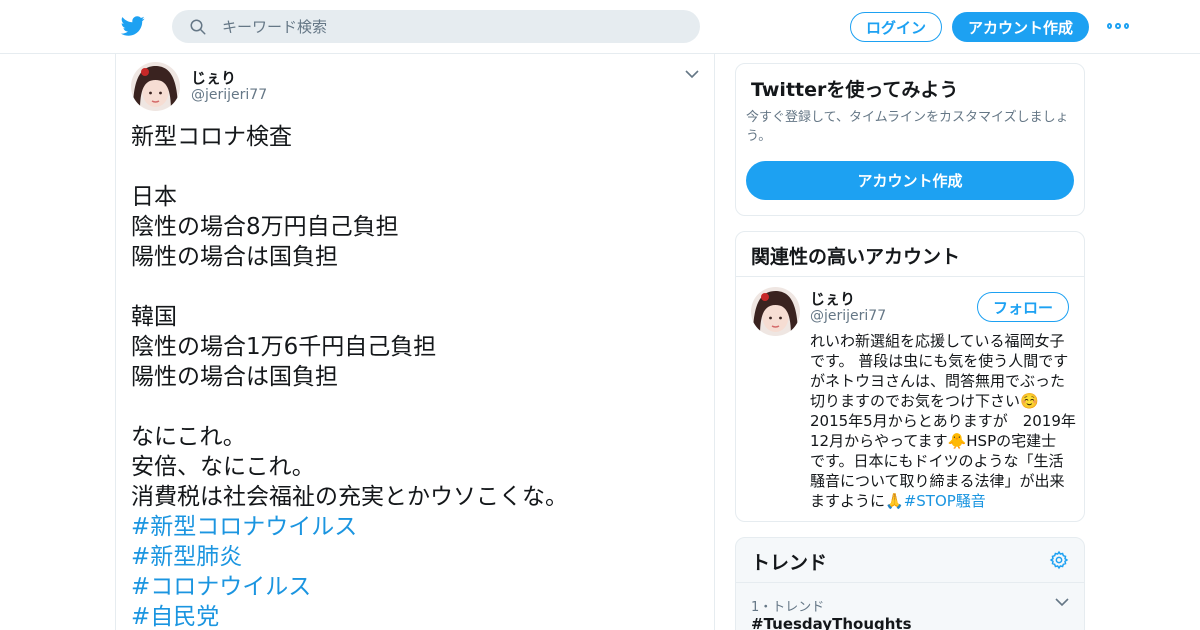  I want to click on tweet-hashtag-link: #コロナウイルス, so click(411, 587).